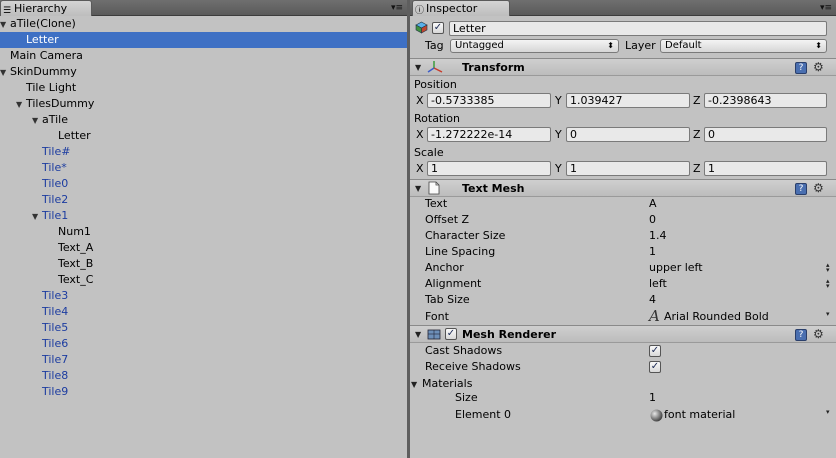 Image resolution: width=836 pixels, height=458 pixels. Describe the element at coordinates (203, 56) in the screenshot. I see `hierarchy-row: Main Camera` at that location.